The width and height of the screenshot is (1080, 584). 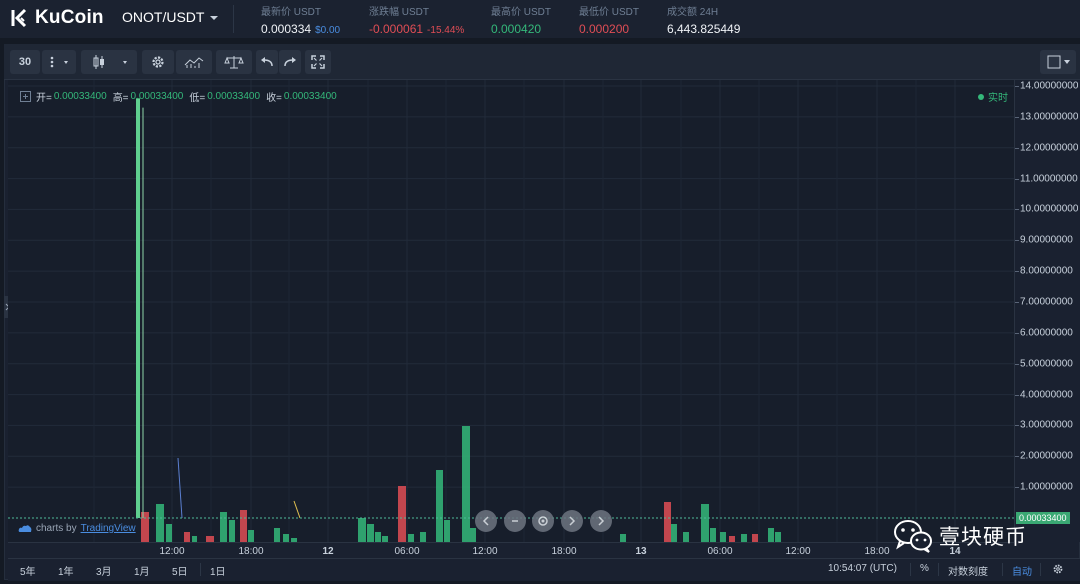 What do you see at coordinates (218, 570) in the screenshot?
I see `range-1d: 1日` at bounding box center [218, 570].